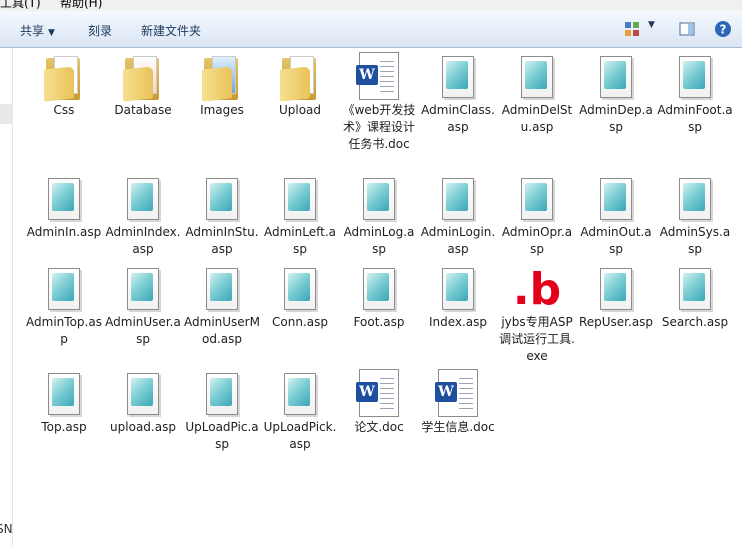 This screenshot has width=742, height=546. Describe the element at coordinates (300, 240) in the screenshot. I see `file-name-label: AdminLeft.asp` at that location.